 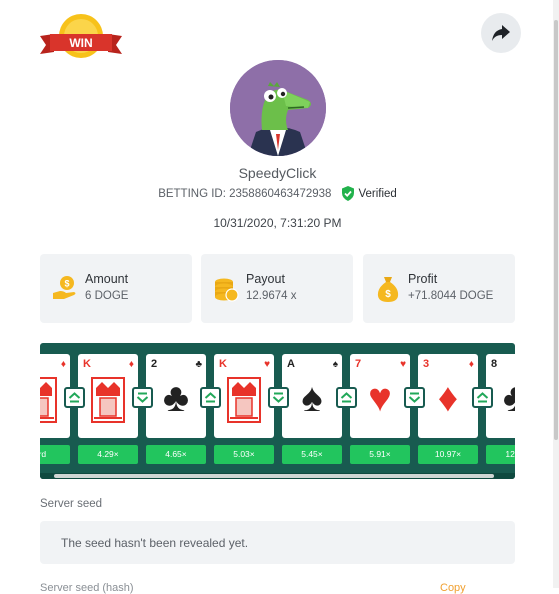 I want to click on win-badge-icon: WIN, so click(x=81, y=36).